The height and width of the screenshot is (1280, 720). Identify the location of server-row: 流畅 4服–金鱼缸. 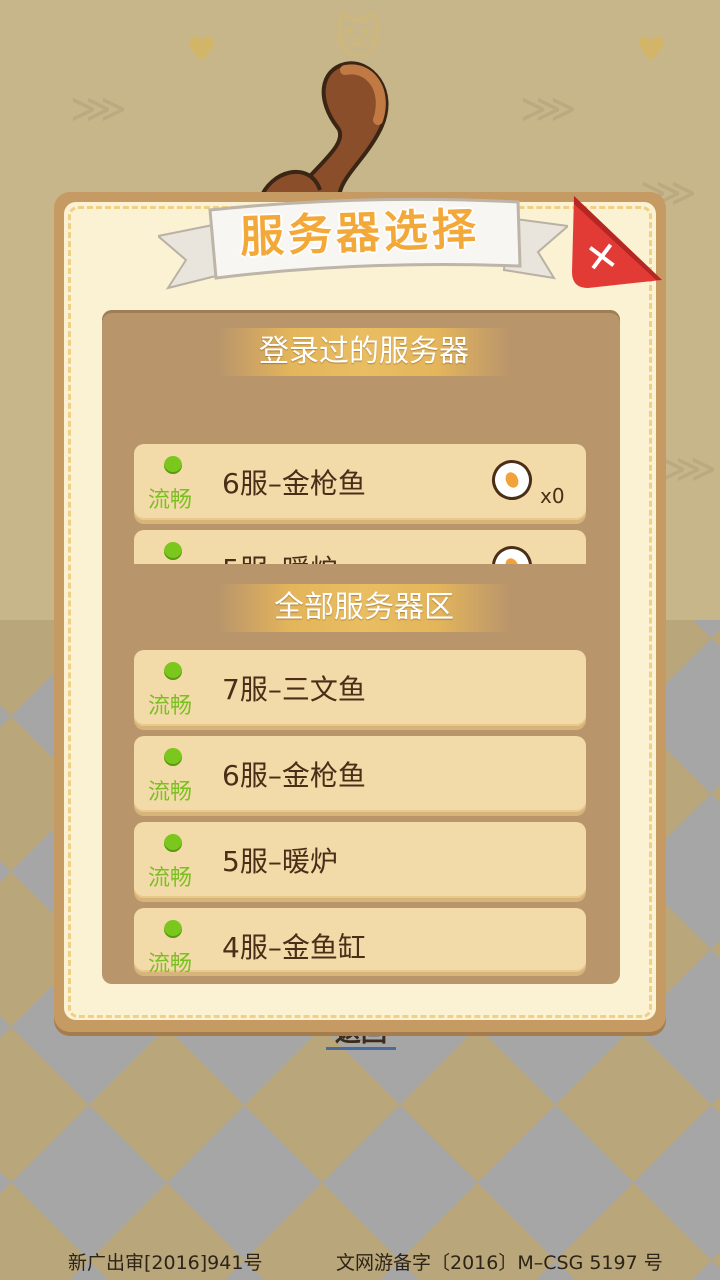
(360, 940).